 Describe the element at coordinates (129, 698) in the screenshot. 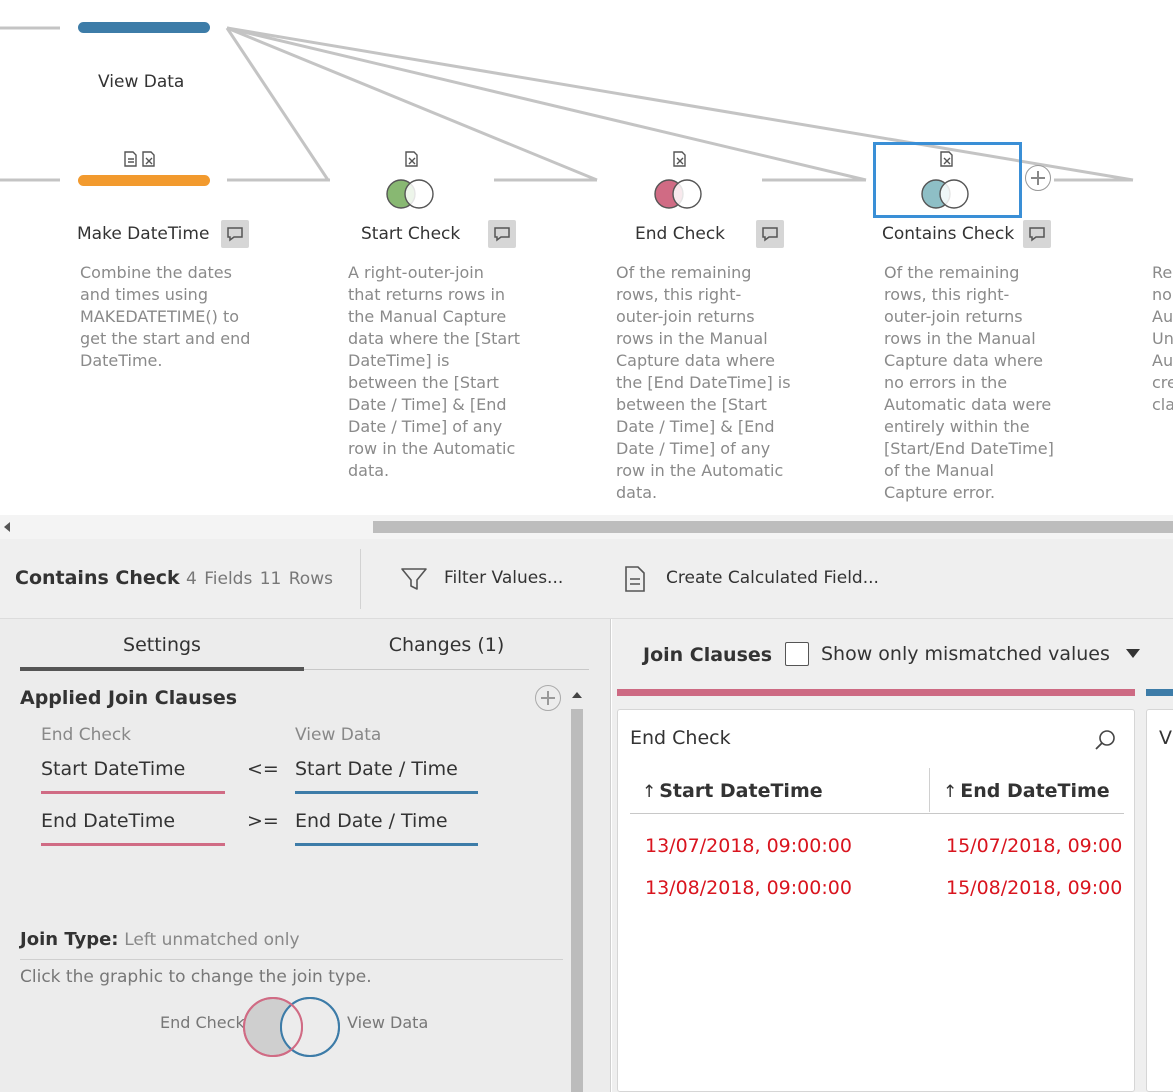

I see `applied-join-clauses-title: Applied Join Clauses` at that location.